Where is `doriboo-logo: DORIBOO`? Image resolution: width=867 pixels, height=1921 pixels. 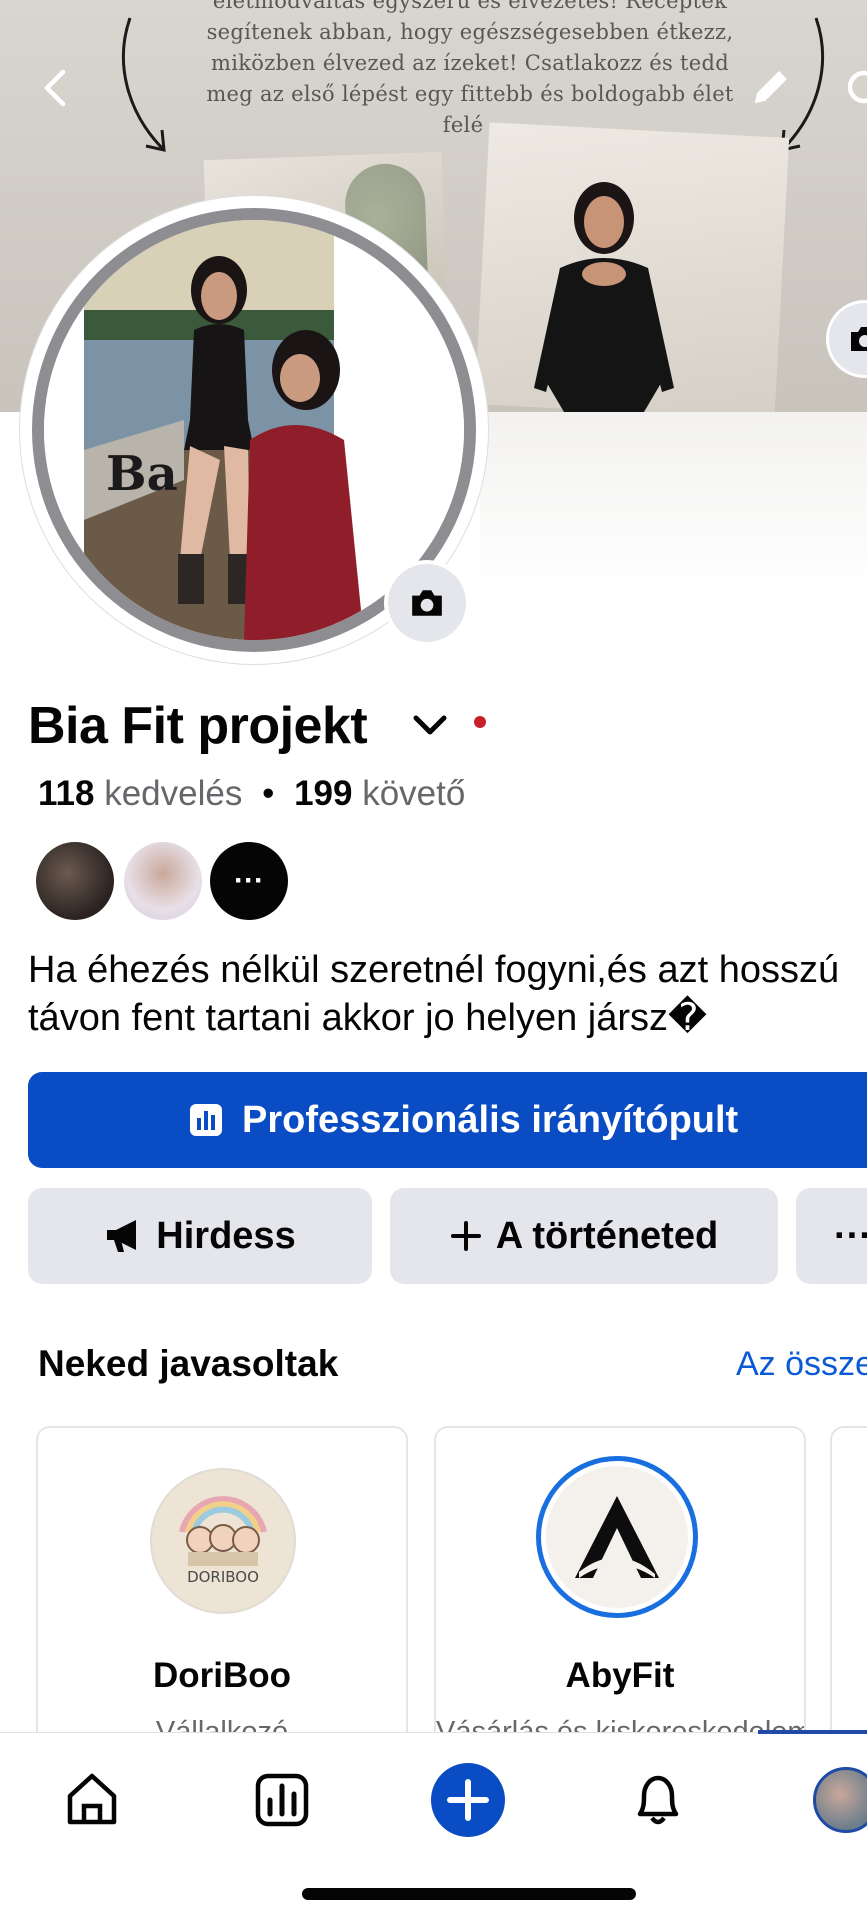
doriboo-logo: DORIBOO is located at coordinates (223, 1541).